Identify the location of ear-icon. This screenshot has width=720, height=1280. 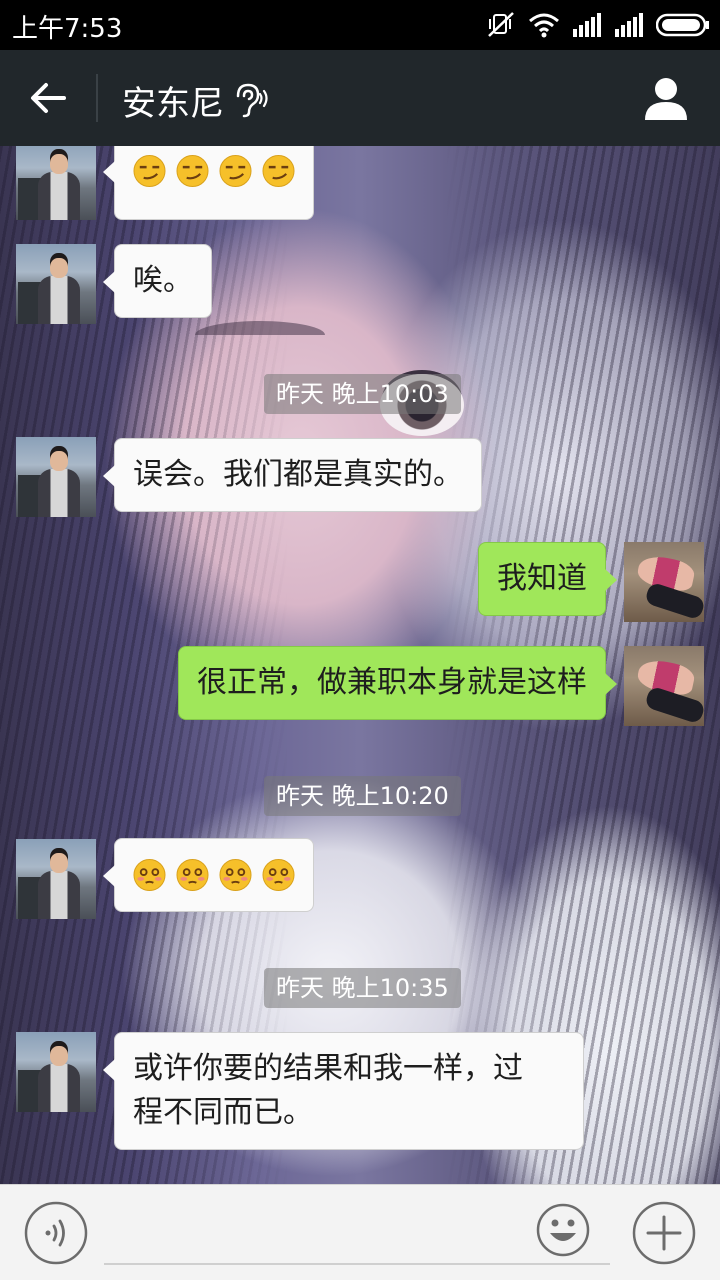
(252, 100).